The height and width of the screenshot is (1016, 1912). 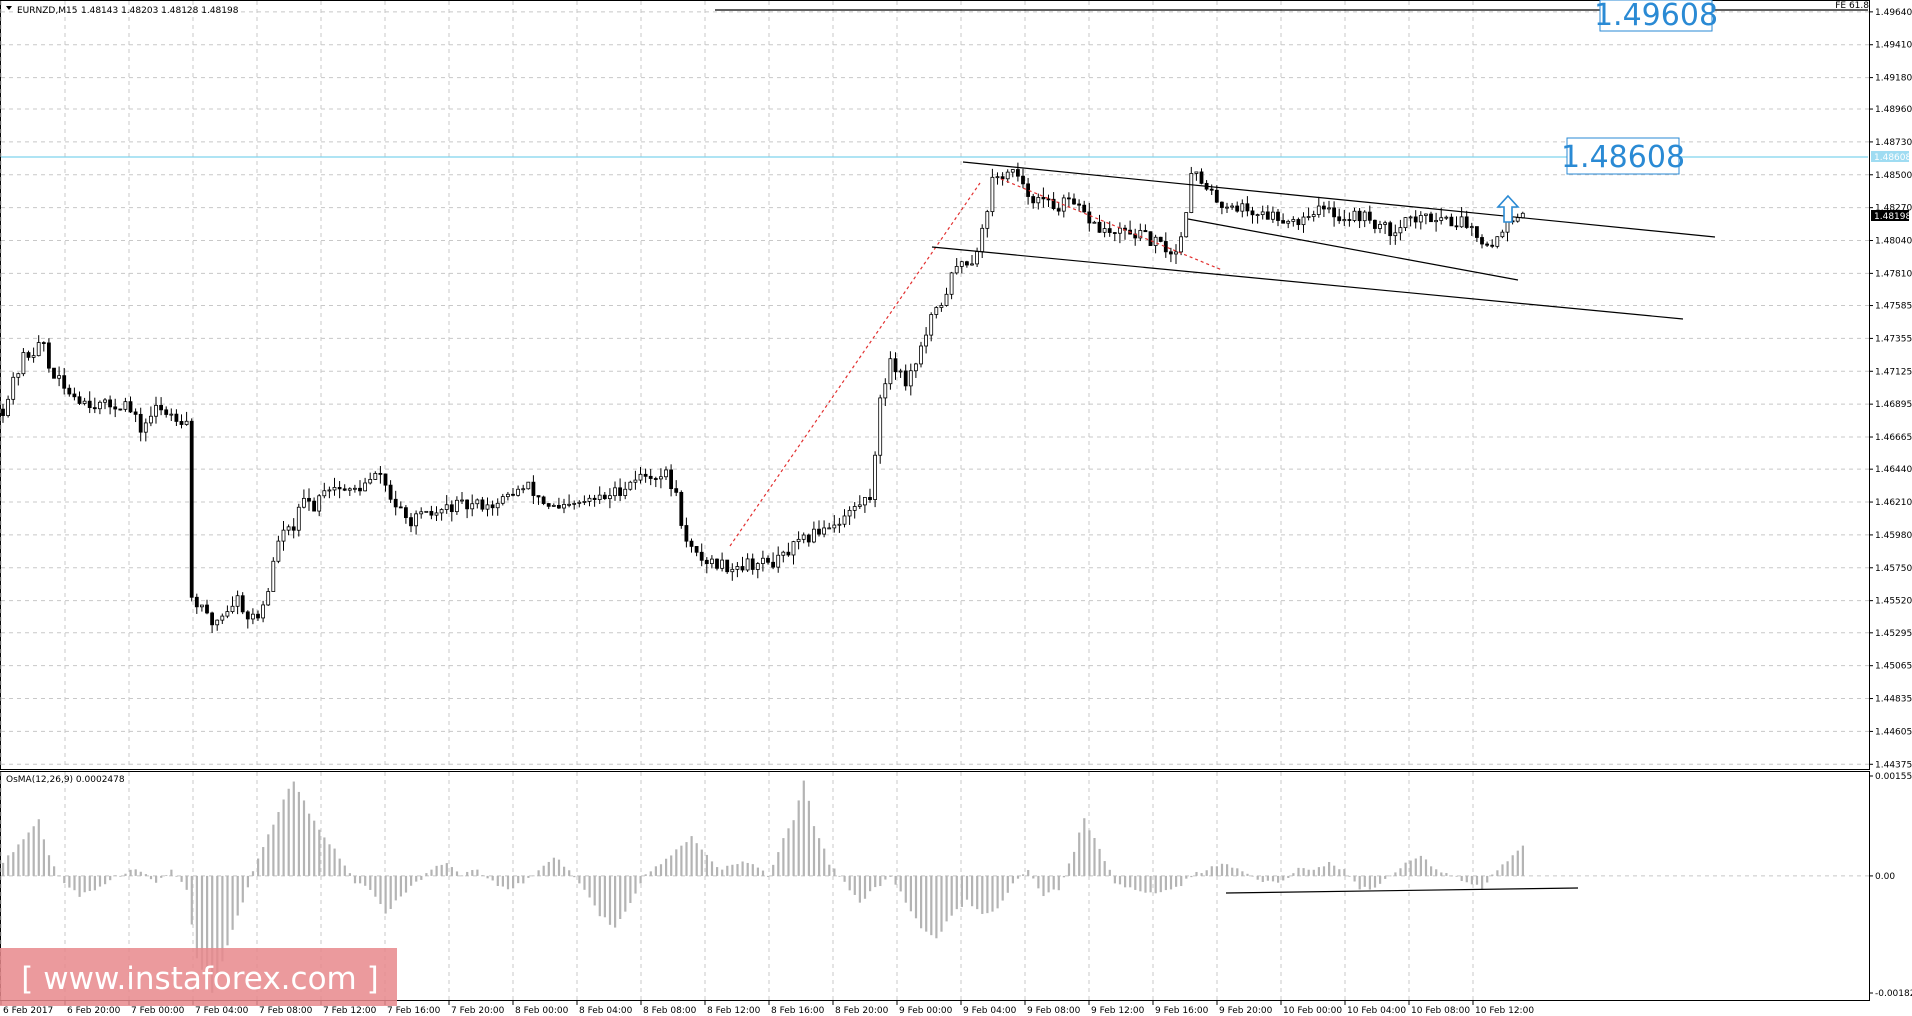 What do you see at coordinates (1893, 110) in the screenshot?
I see `price-tick-label: 1.48960` at bounding box center [1893, 110].